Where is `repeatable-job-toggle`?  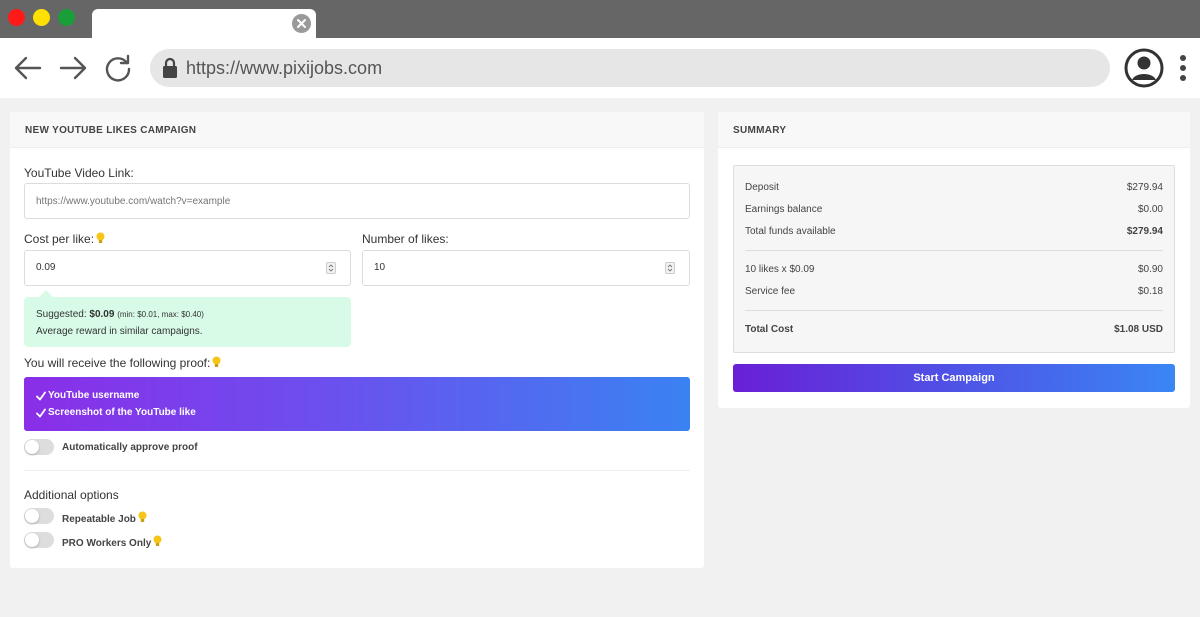 repeatable-job-toggle is located at coordinates (39, 516).